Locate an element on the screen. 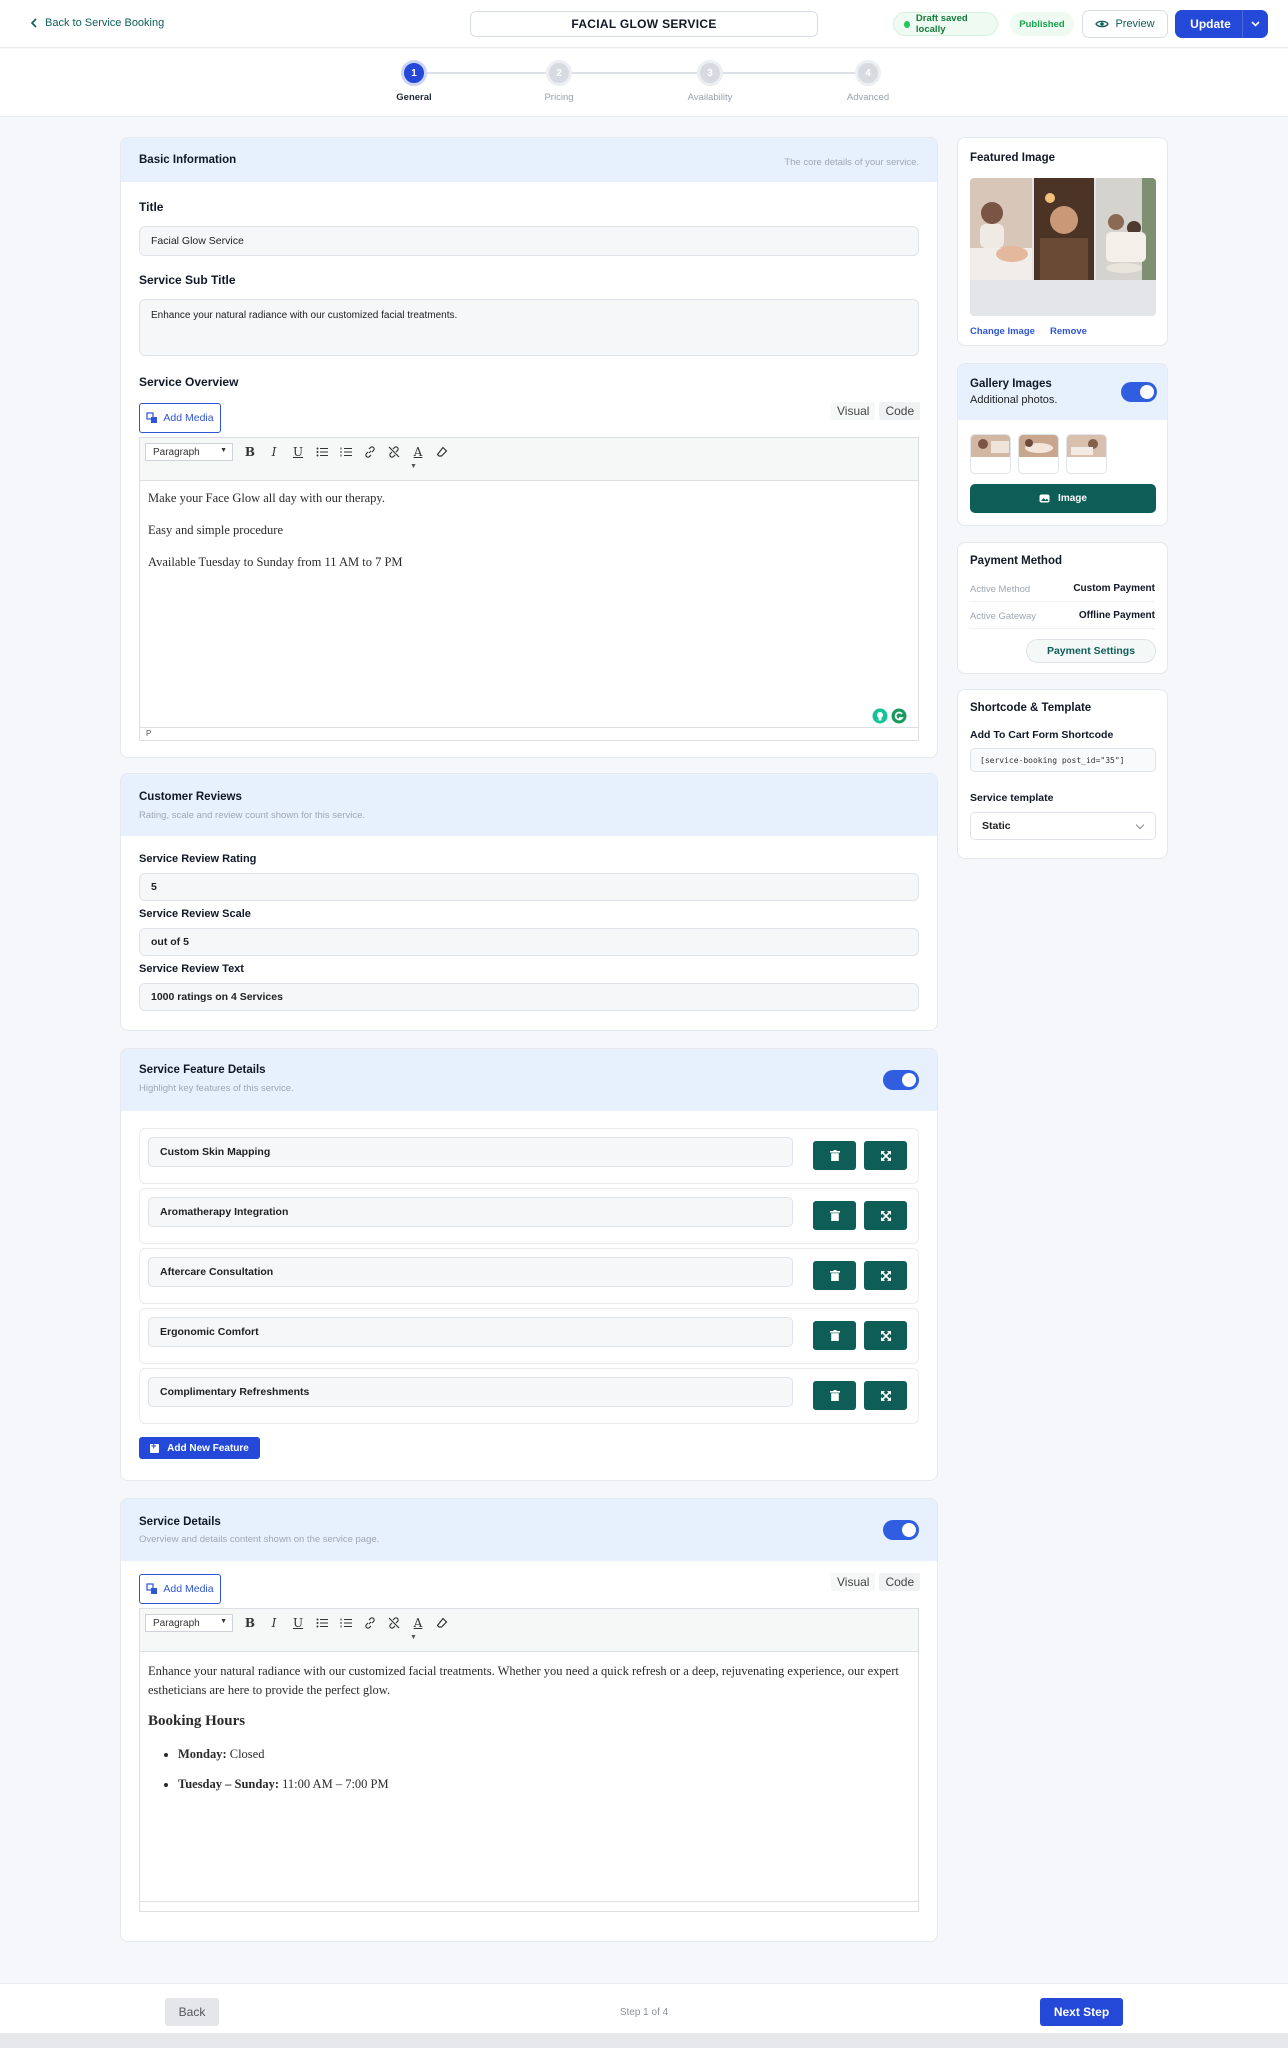 The image size is (1288, 2048). review-text-input: 1000 ratings on 4 Services is located at coordinates (529, 997).